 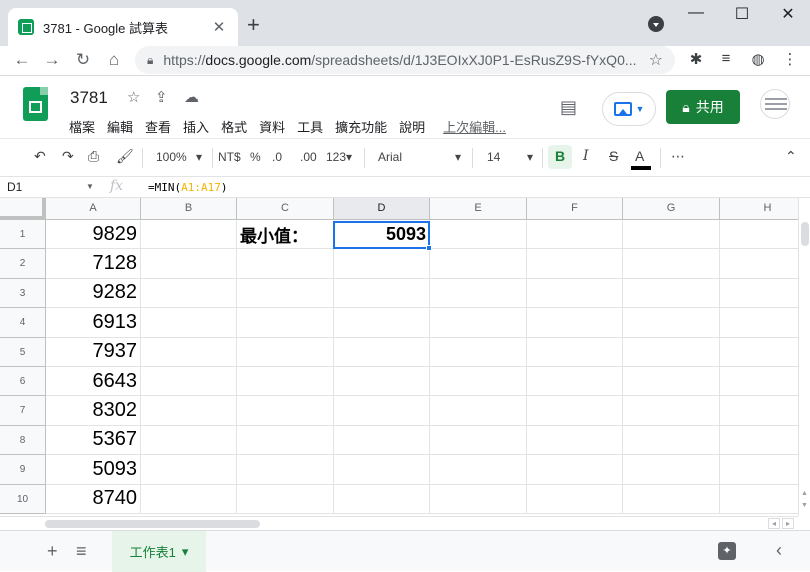 What do you see at coordinates (429, 248) in the screenshot?
I see `fill-handle` at bounding box center [429, 248].